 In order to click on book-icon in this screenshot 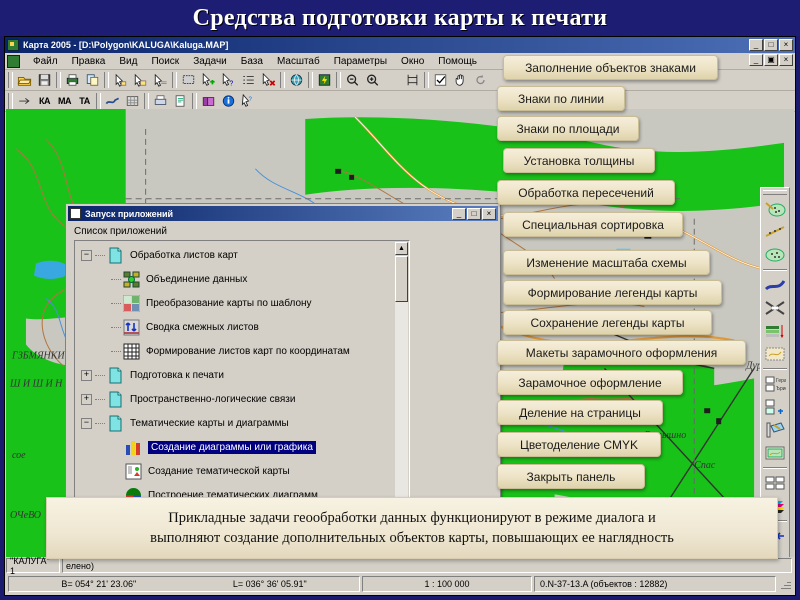, I will do `click(208, 101)`.